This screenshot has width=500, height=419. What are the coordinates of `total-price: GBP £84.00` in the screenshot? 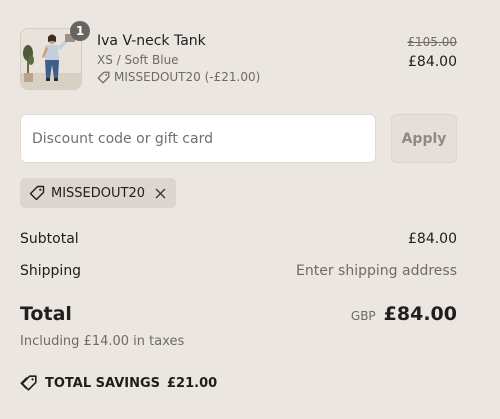 It's located at (404, 314).